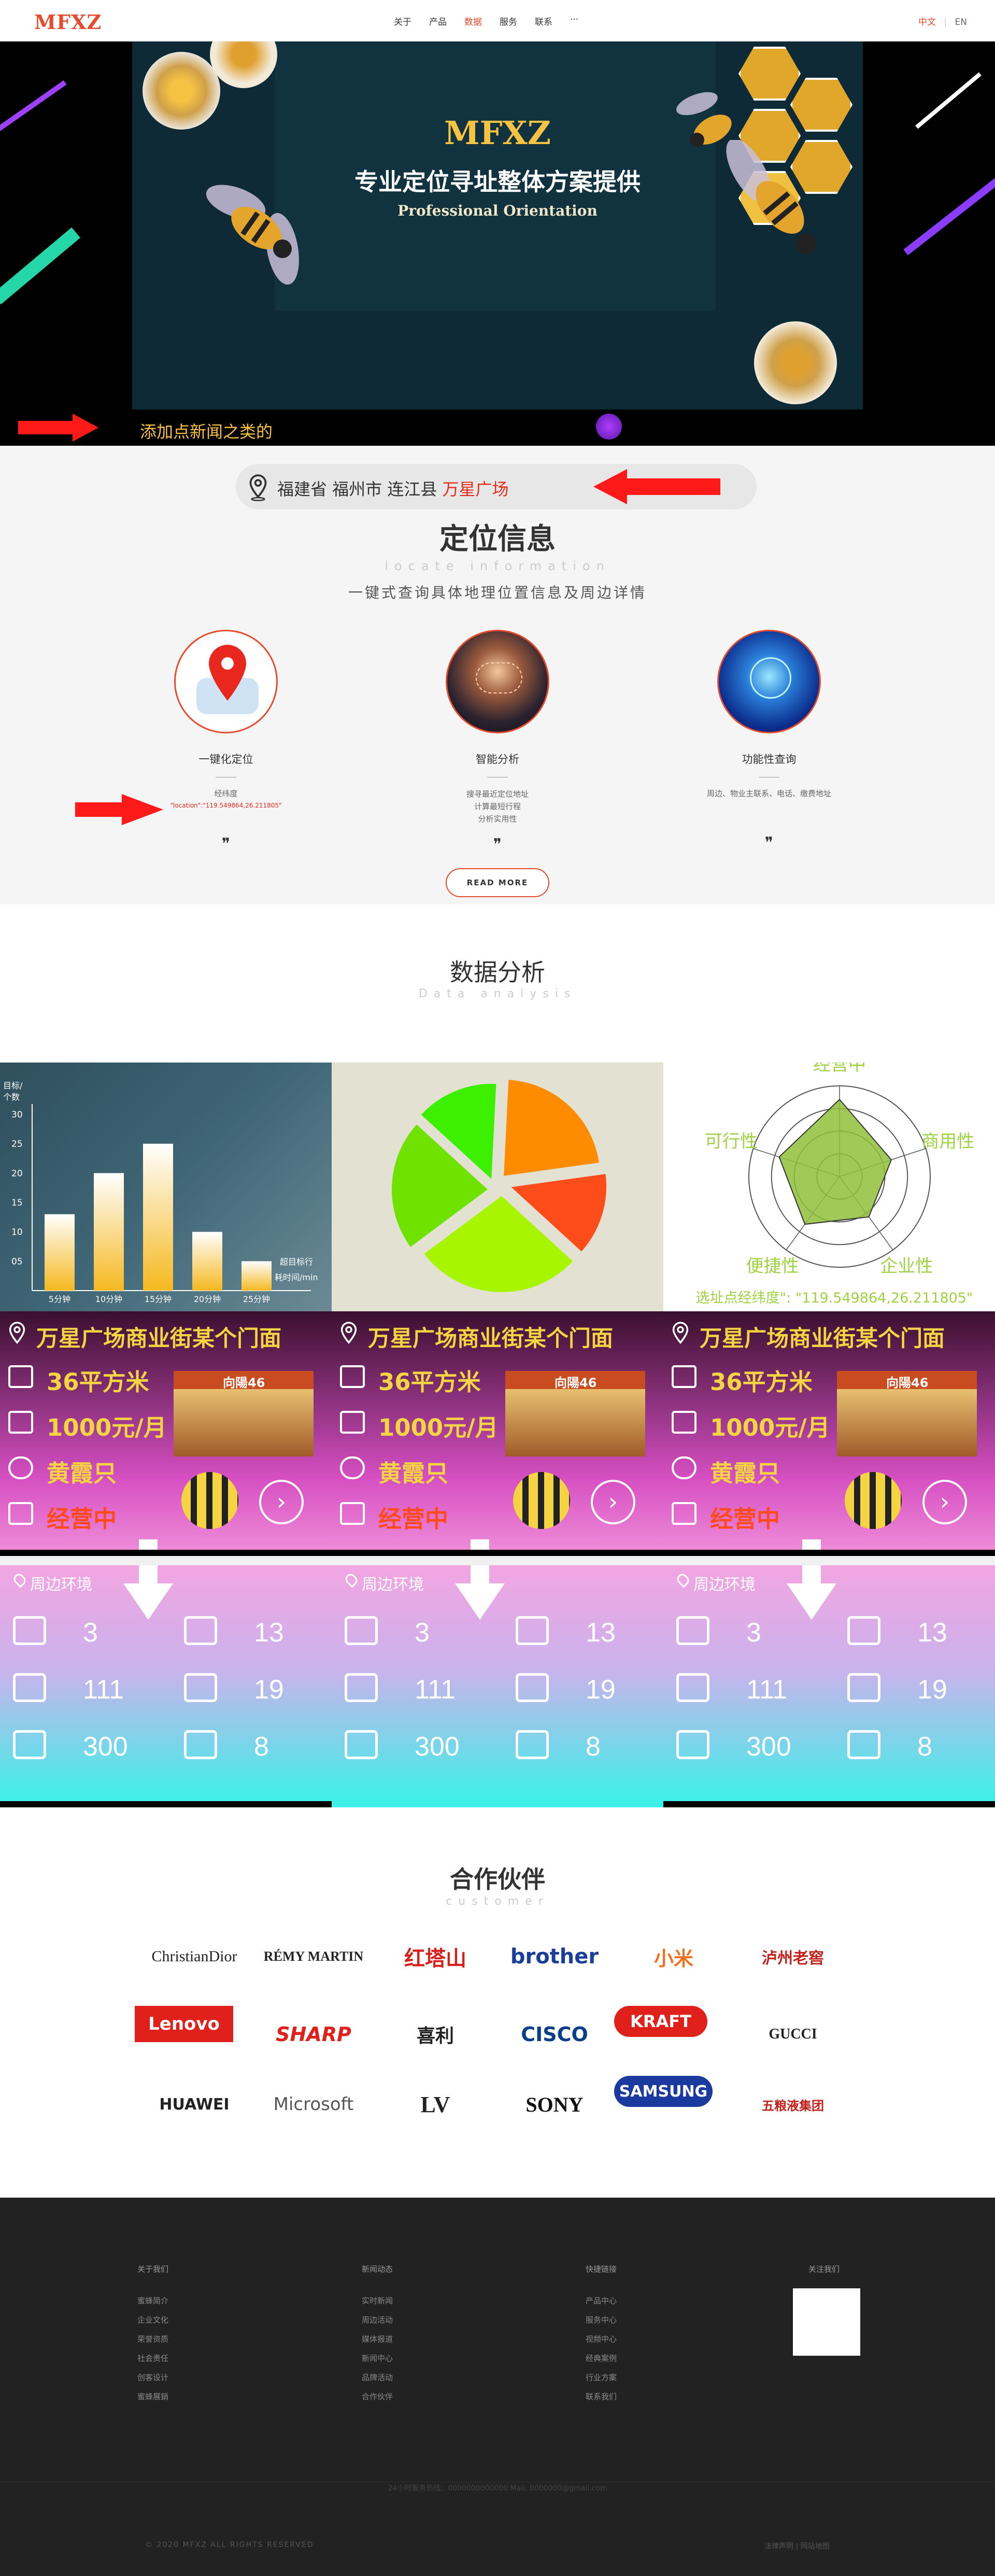 This screenshot has width=995, height=2576. I want to click on fork-knife-icon, so click(29, 1687).